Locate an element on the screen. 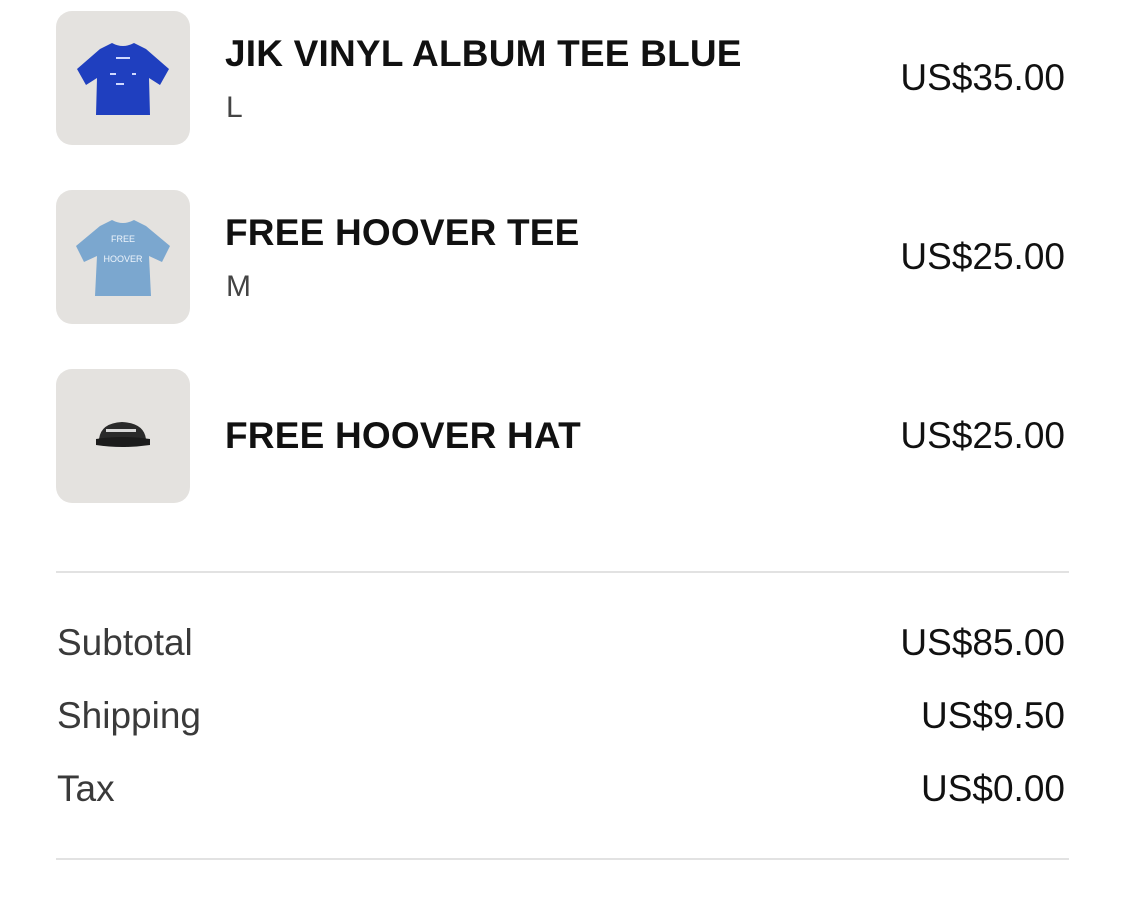 This screenshot has width=1125, height=918. subtotal-value: US$85.00 is located at coordinates (982, 642).